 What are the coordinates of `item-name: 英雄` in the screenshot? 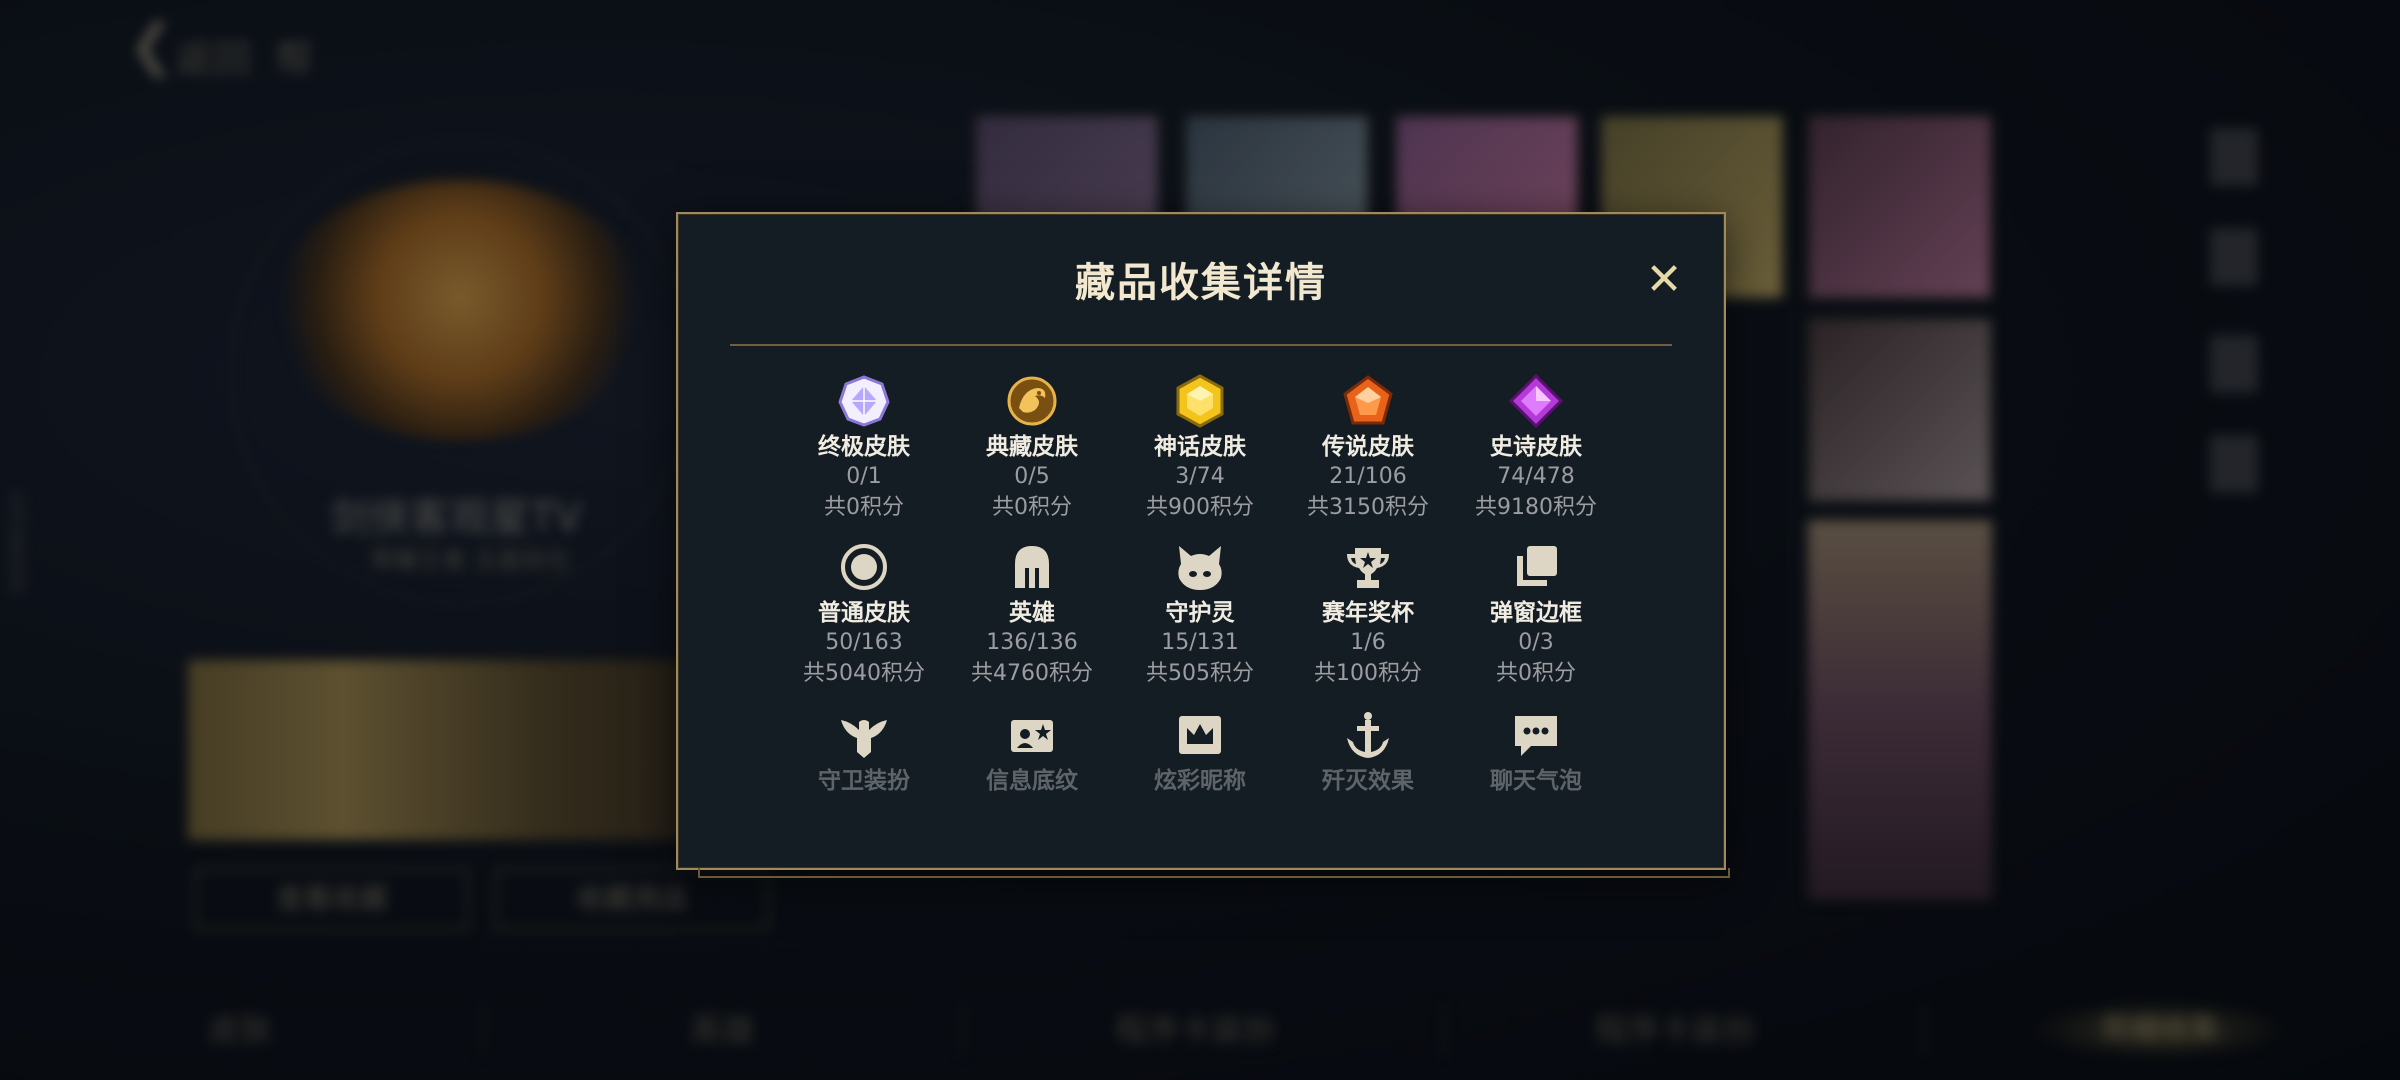 It's located at (1032, 613).